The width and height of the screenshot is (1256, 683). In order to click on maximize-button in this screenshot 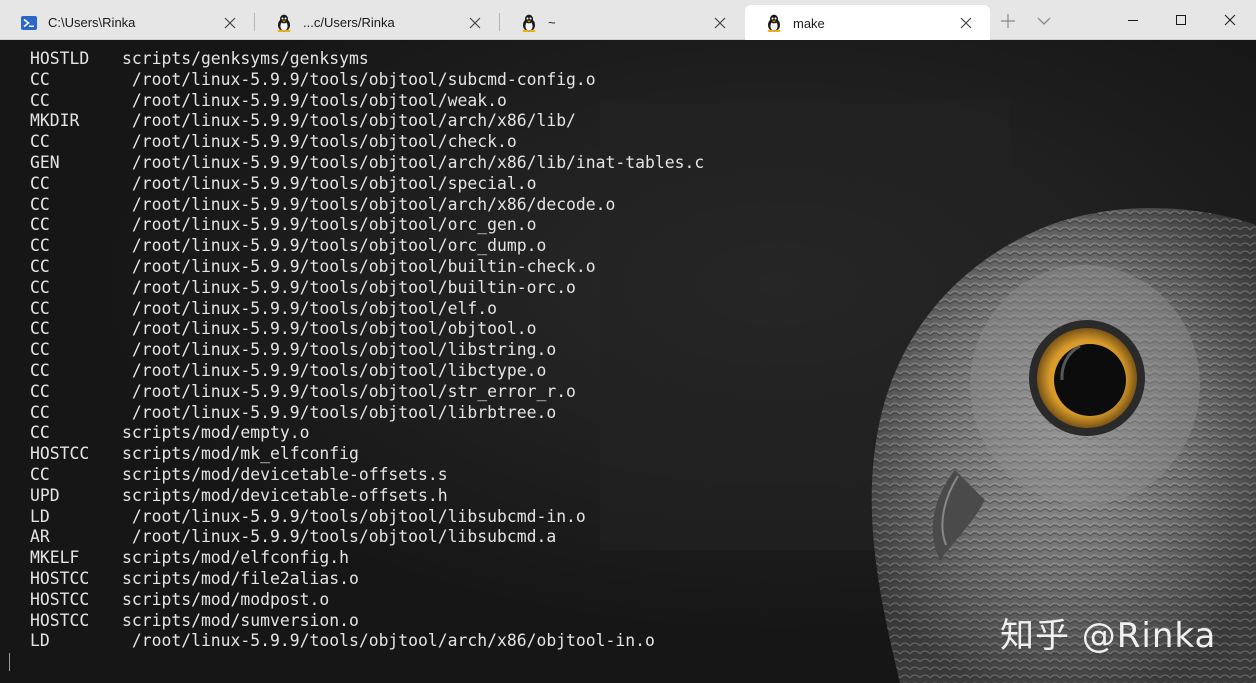, I will do `click(1181, 20)`.